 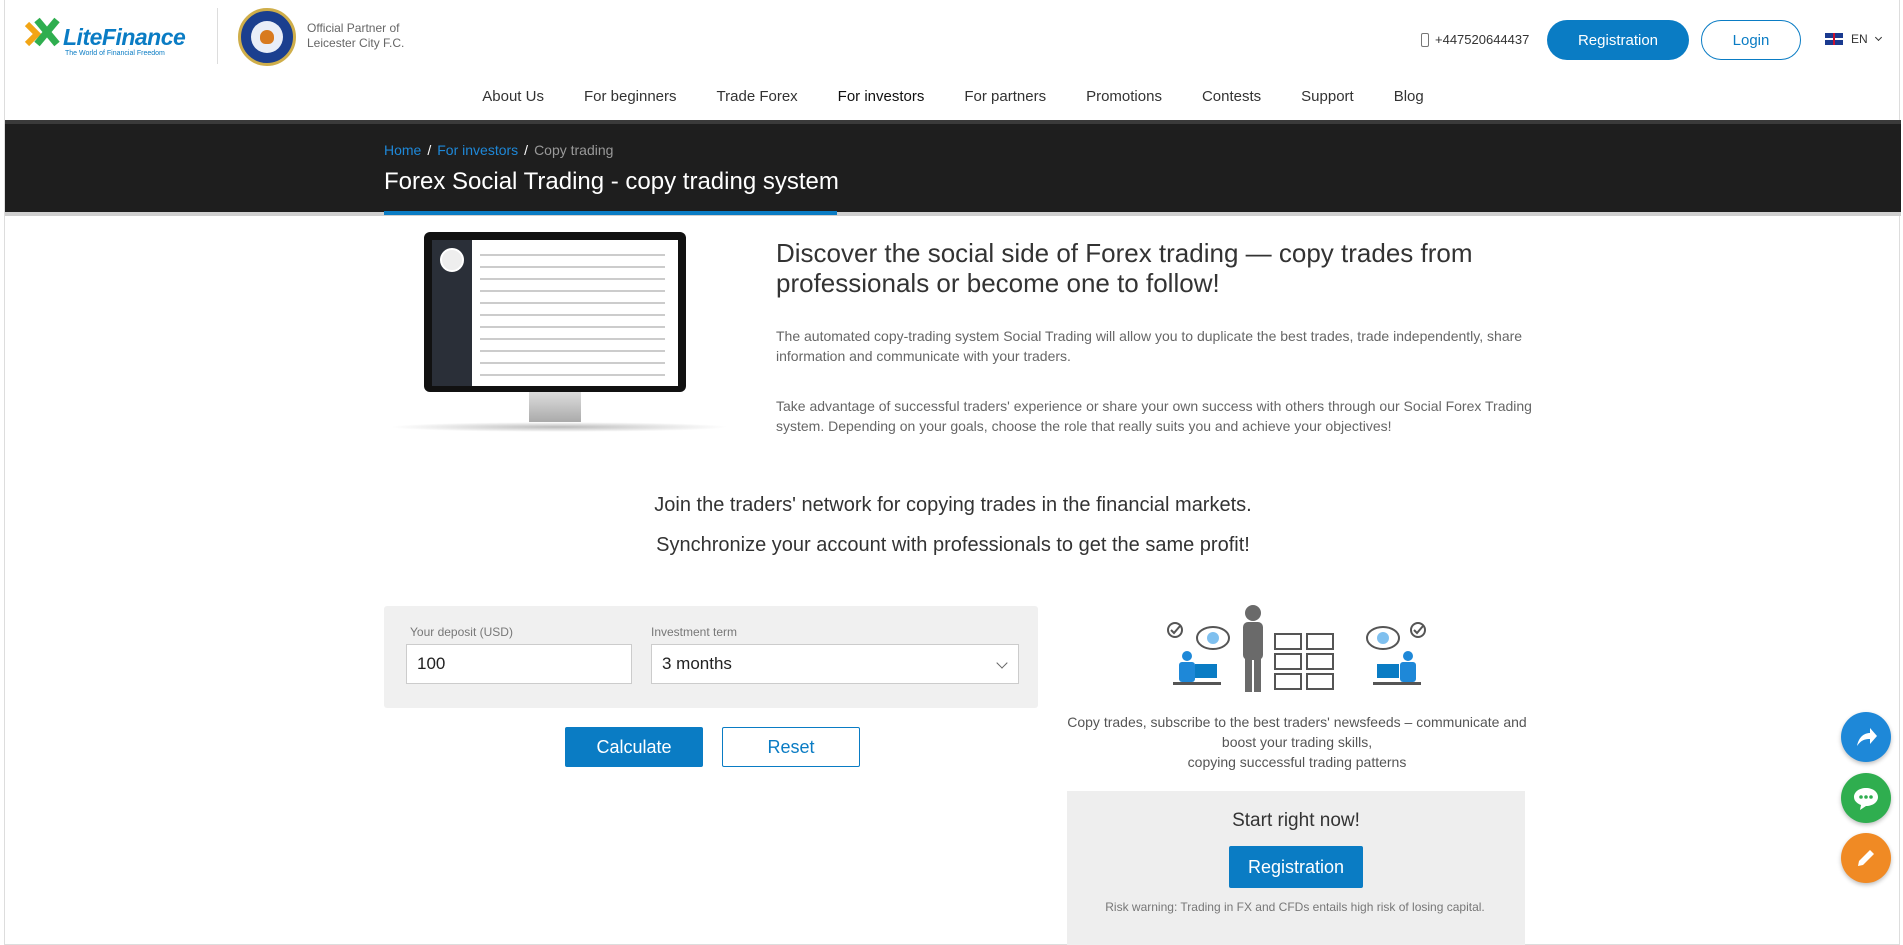 What do you see at coordinates (1197, 668) in the screenshot?
I see `left-trader-icon` at bounding box center [1197, 668].